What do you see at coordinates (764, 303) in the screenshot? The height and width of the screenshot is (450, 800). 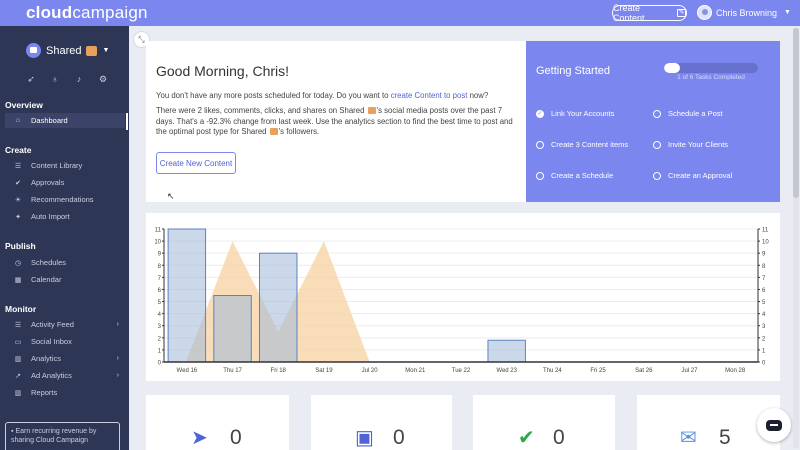 I see `y-tick-label-right: 5` at bounding box center [764, 303].